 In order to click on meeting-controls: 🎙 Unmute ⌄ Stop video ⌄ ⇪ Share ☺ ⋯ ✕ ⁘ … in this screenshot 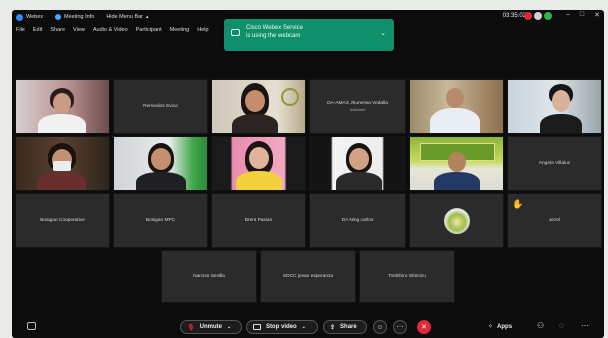, I will do `click(308, 326)`.